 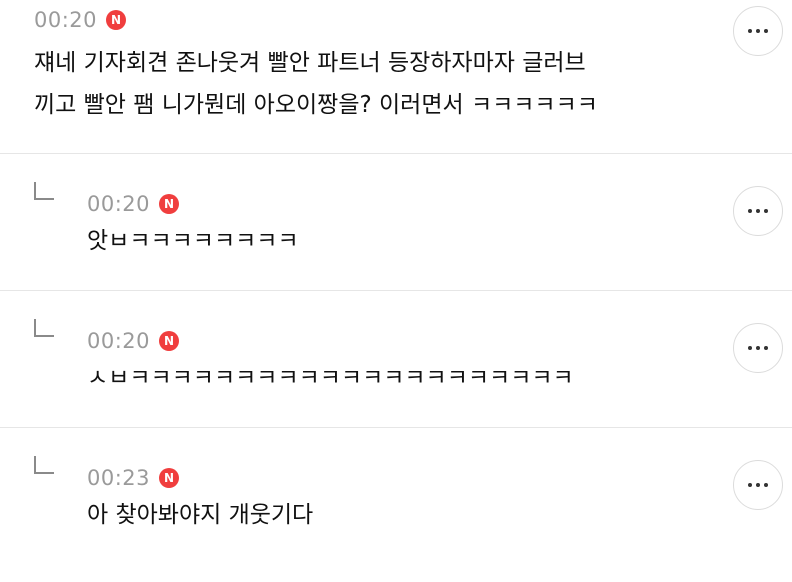 What do you see at coordinates (316, 105) in the screenshot?
I see `comment-text-line: 끼고 빨안 팸 니가뭔데 아오이짱을? 이러면서 ㅋㅋㅋㅋㅋㅋ` at bounding box center [316, 105].